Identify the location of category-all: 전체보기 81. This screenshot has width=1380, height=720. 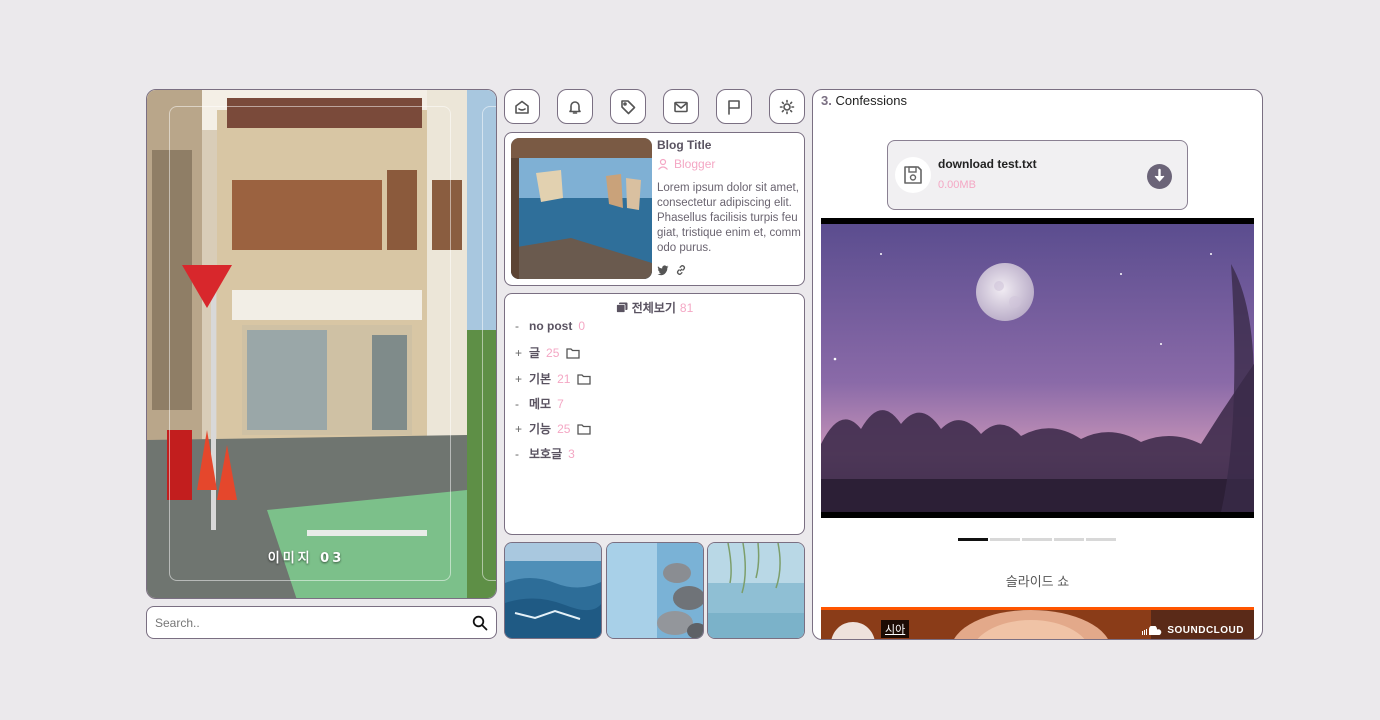
(654, 307).